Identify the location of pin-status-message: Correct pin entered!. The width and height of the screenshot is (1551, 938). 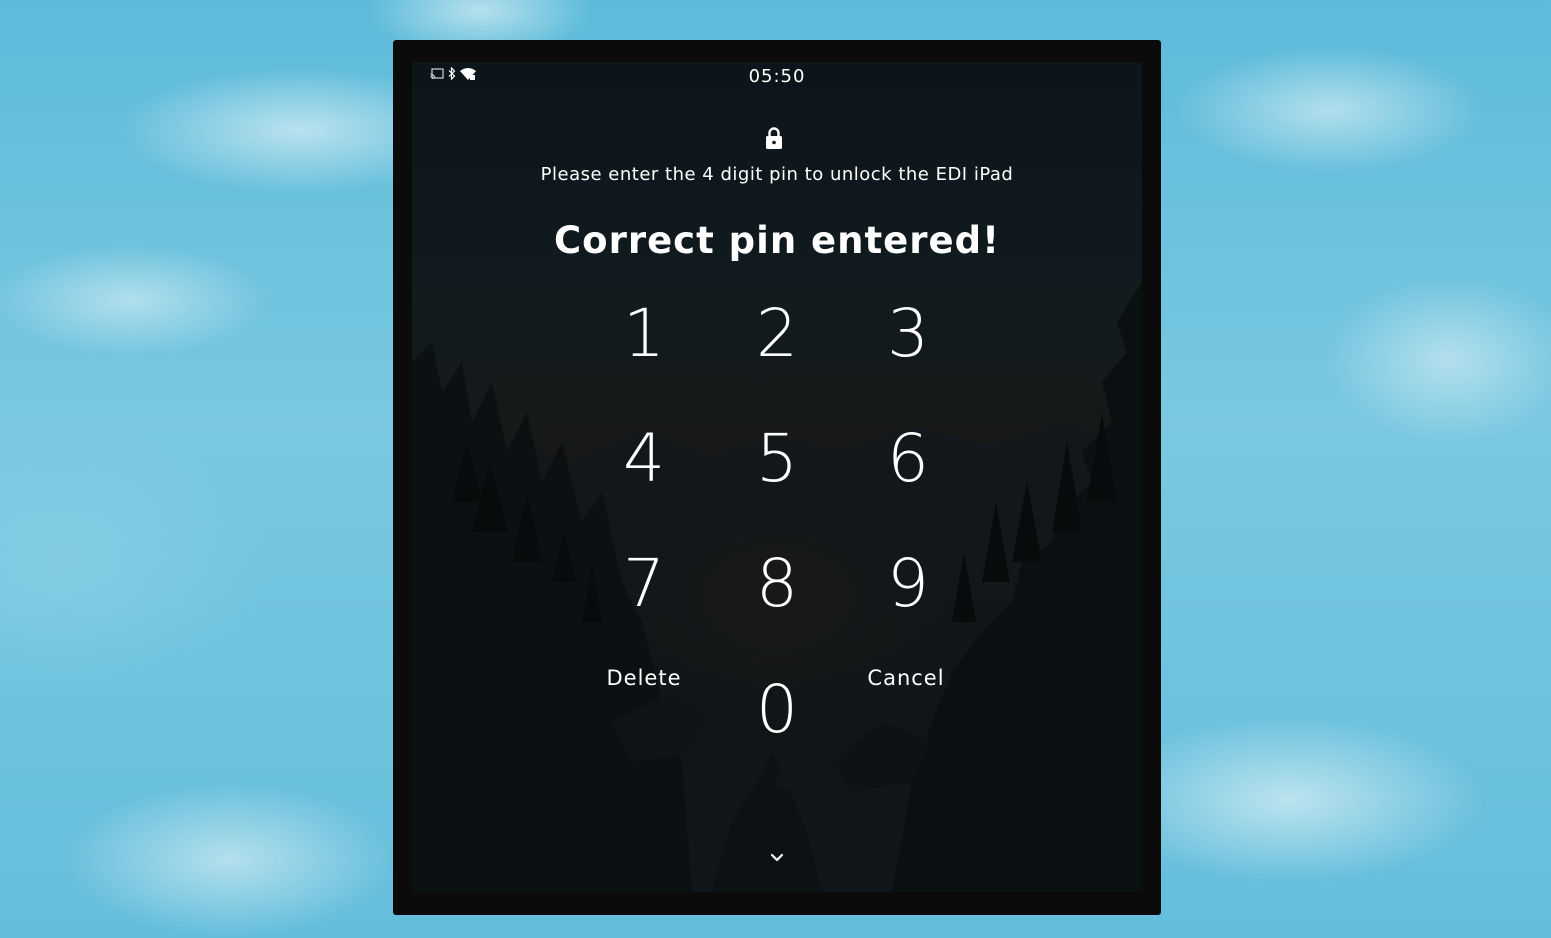
(777, 240).